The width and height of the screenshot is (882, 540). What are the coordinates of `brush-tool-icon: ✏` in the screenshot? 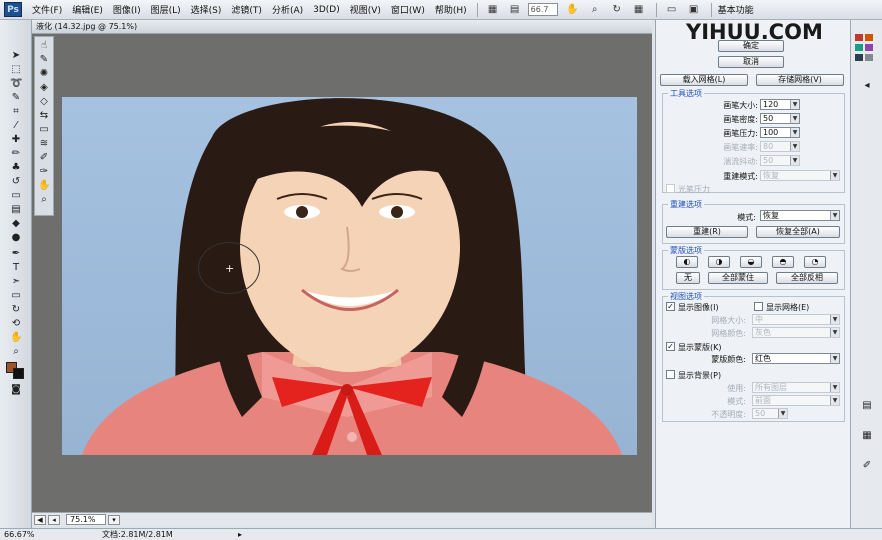 It's located at (16, 154).